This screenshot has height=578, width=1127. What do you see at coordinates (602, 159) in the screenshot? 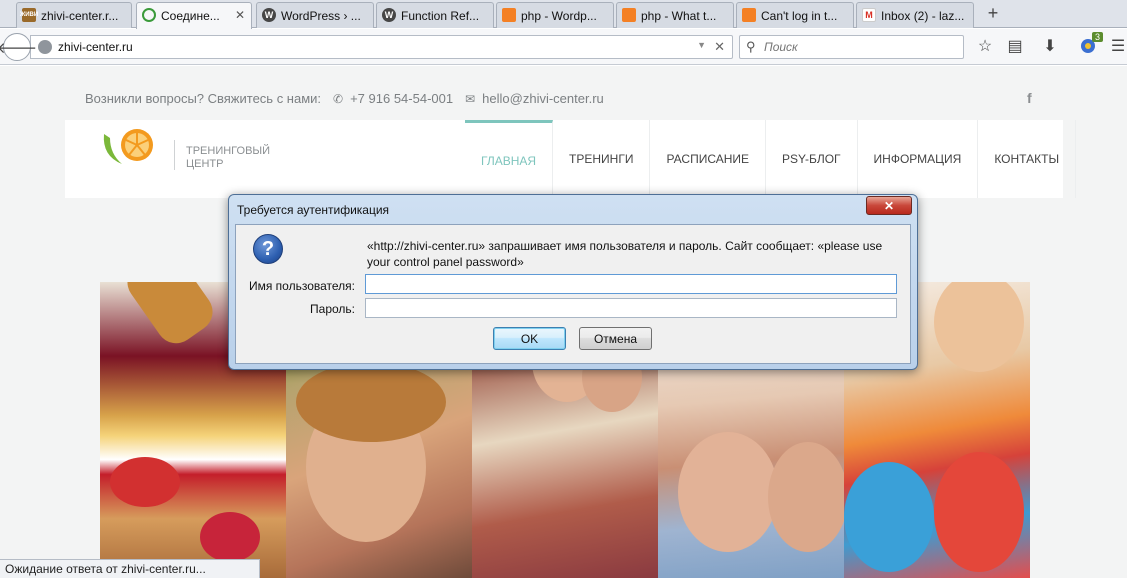
I see `menu-item-trainings: ТРЕНИНГИ` at bounding box center [602, 159].